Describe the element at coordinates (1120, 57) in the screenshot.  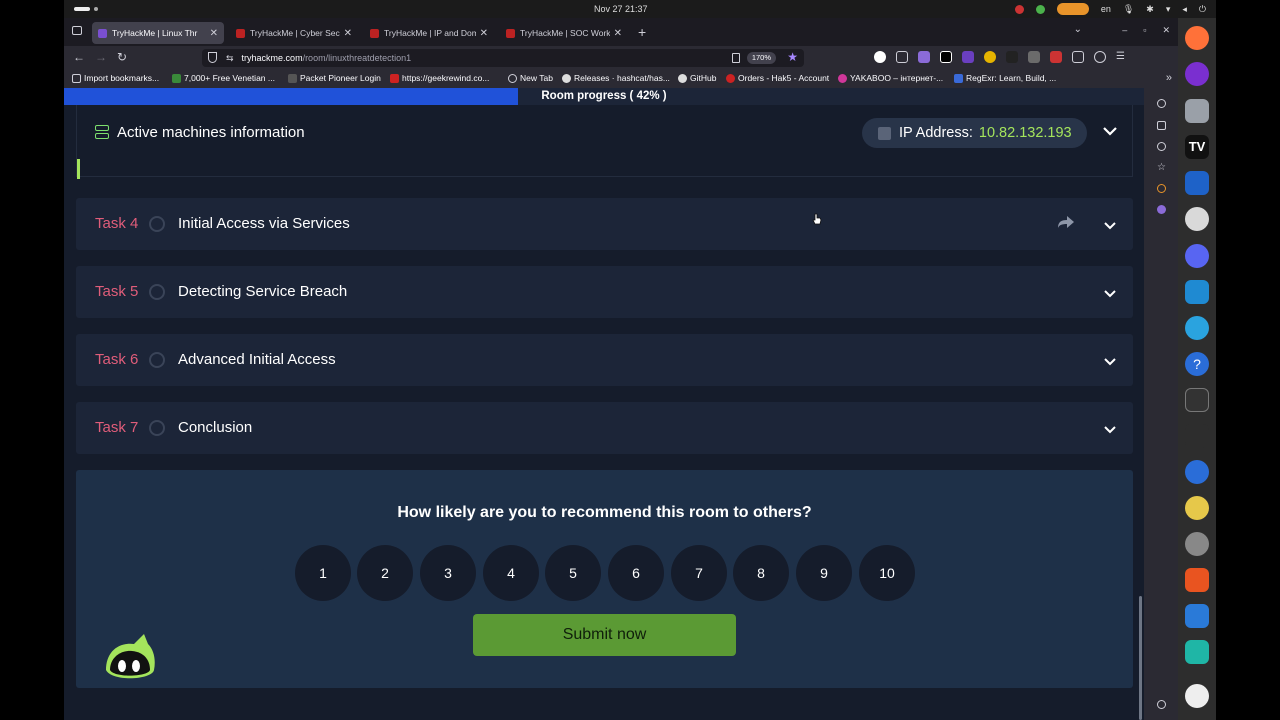
I see `menu-icon: ☰` at that location.